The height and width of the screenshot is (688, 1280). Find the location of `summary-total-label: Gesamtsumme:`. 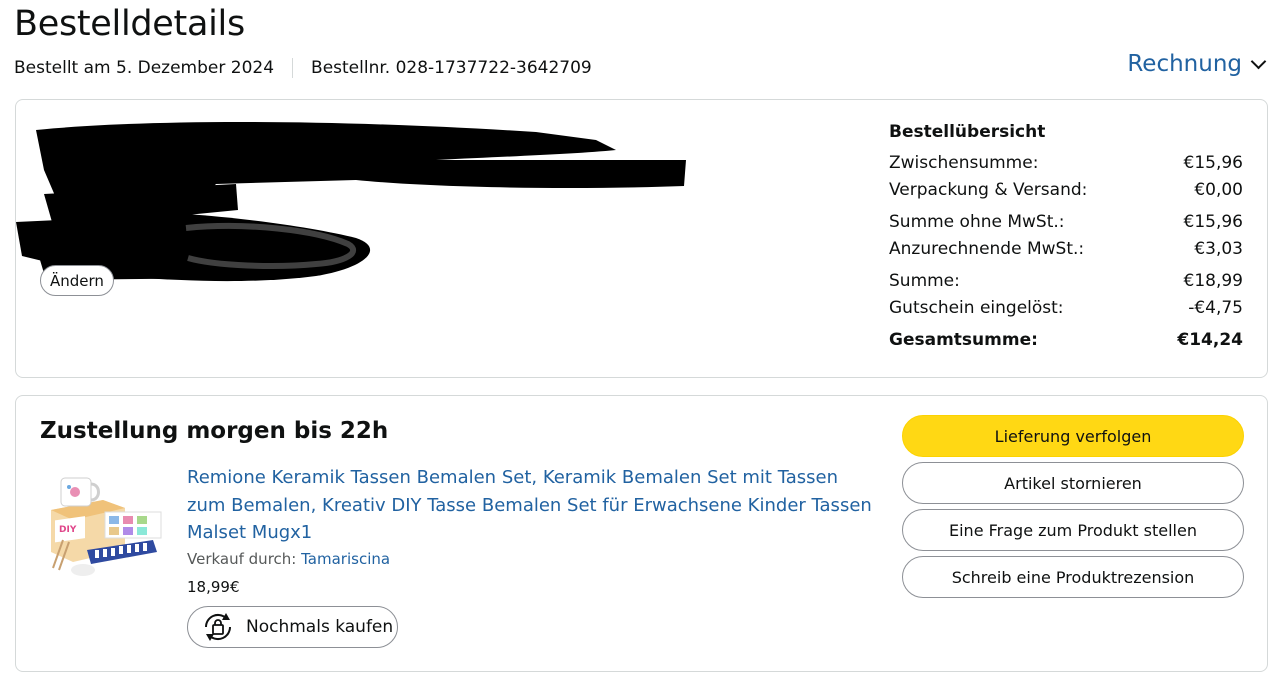

summary-total-label: Gesamtsumme: is located at coordinates (963, 340).